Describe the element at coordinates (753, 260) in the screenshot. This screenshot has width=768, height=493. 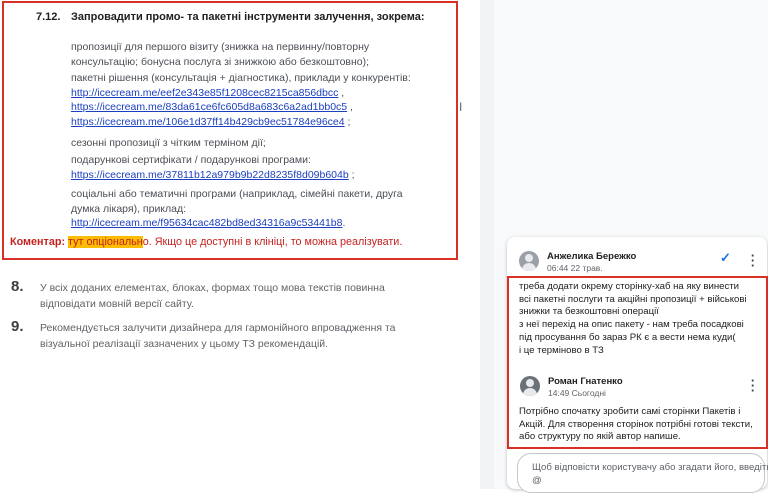
I see `more-vert-icon: · · ·` at that location.